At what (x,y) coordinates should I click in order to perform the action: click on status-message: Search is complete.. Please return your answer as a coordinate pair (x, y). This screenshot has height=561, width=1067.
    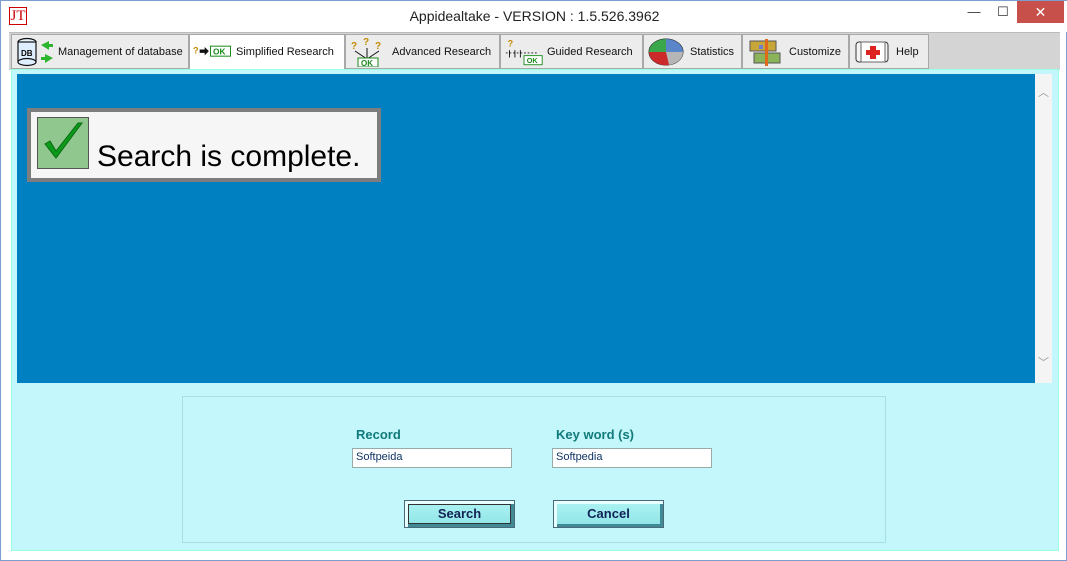
    Looking at the image, I should click on (229, 156).